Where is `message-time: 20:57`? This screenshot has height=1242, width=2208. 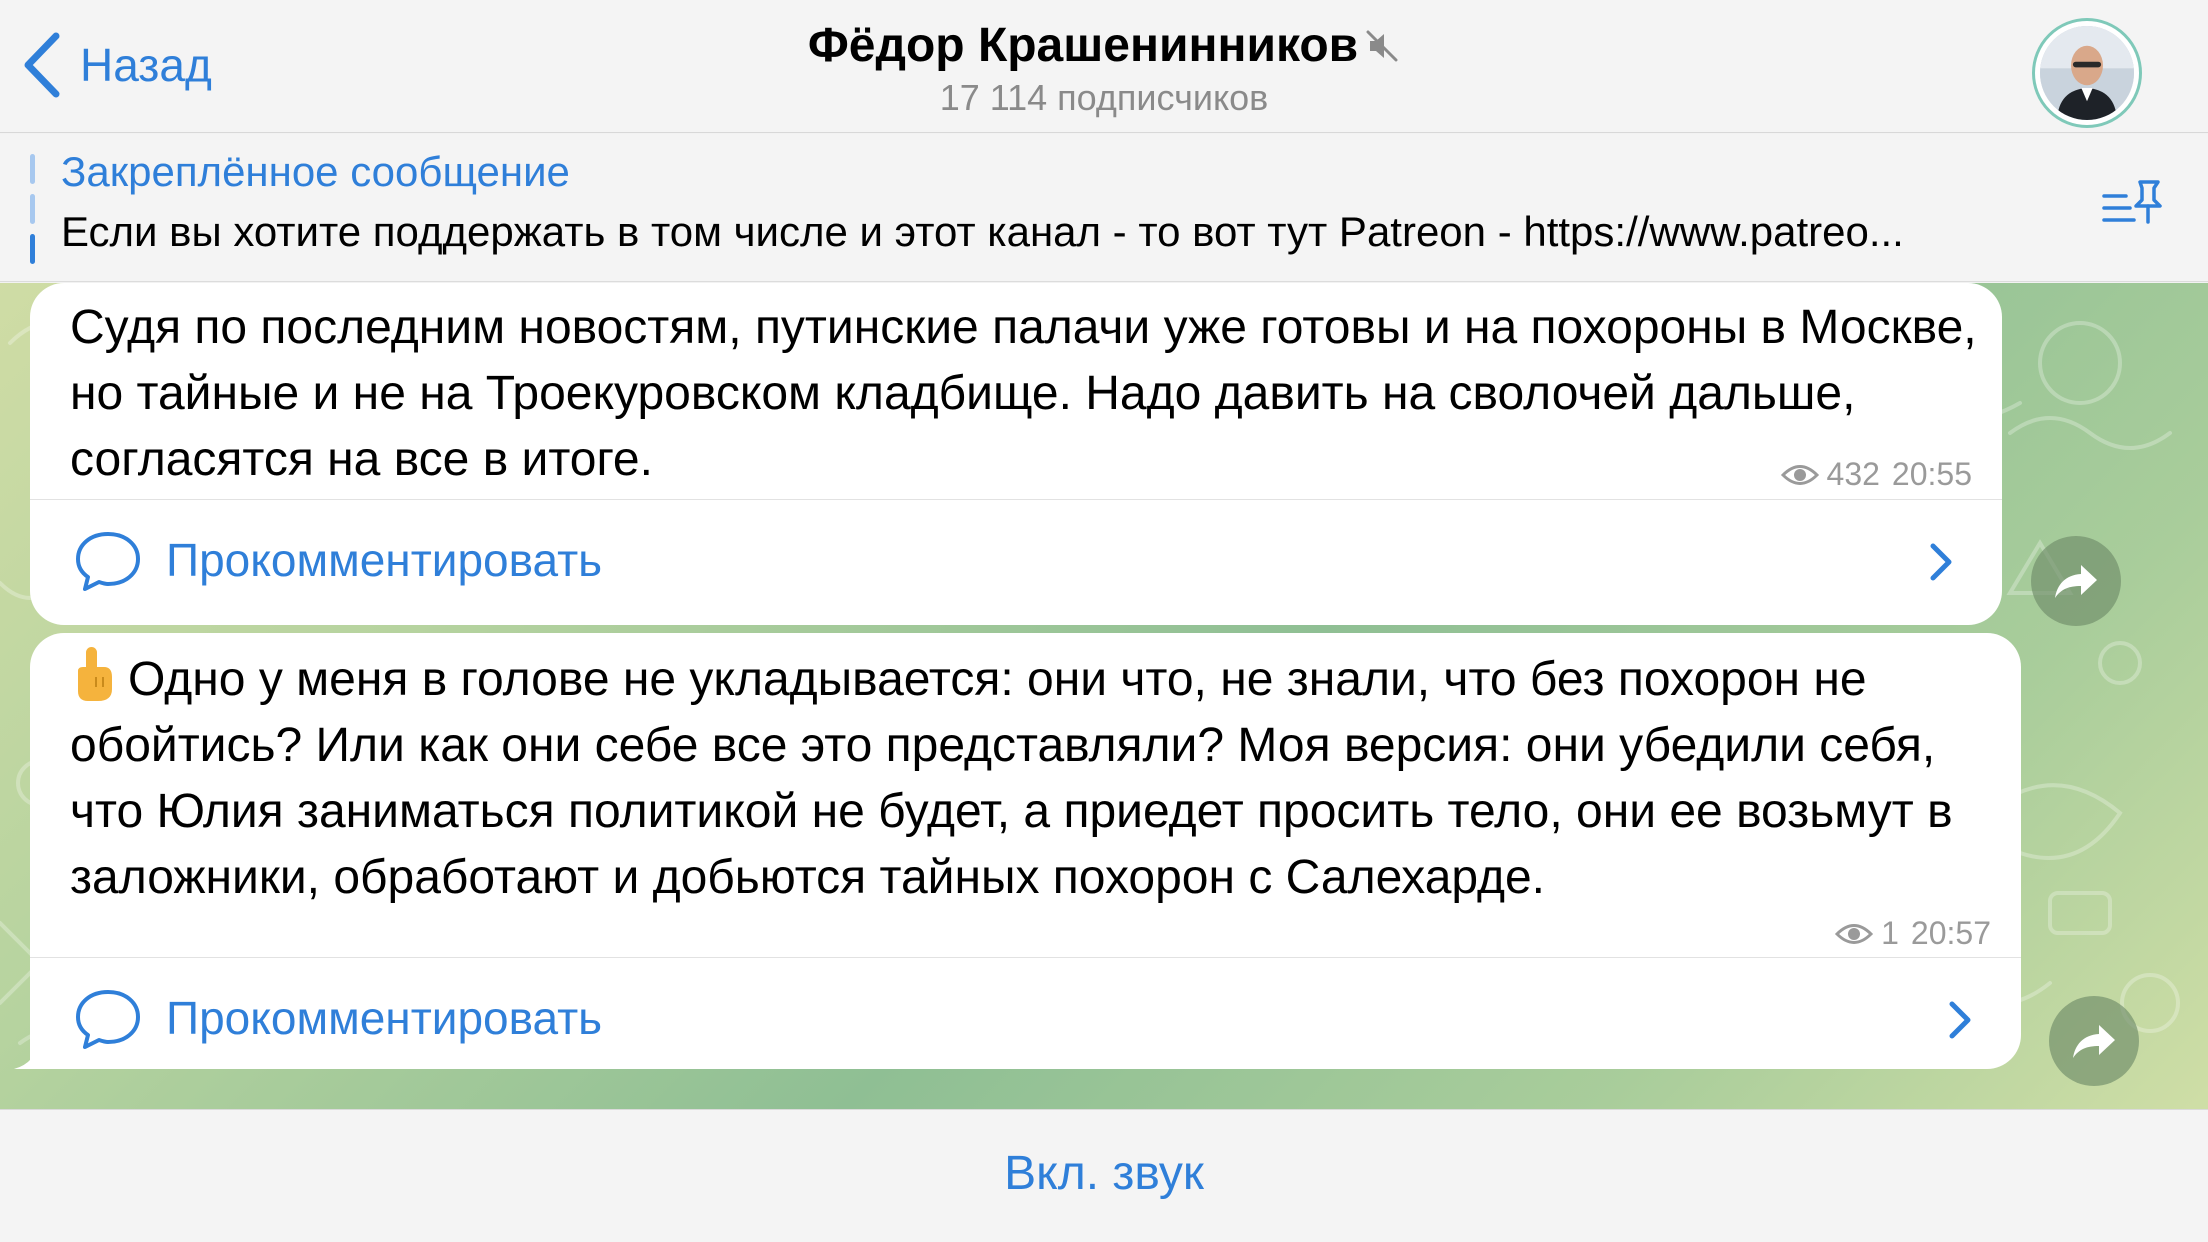
message-time: 20:57 is located at coordinates (1950, 933).